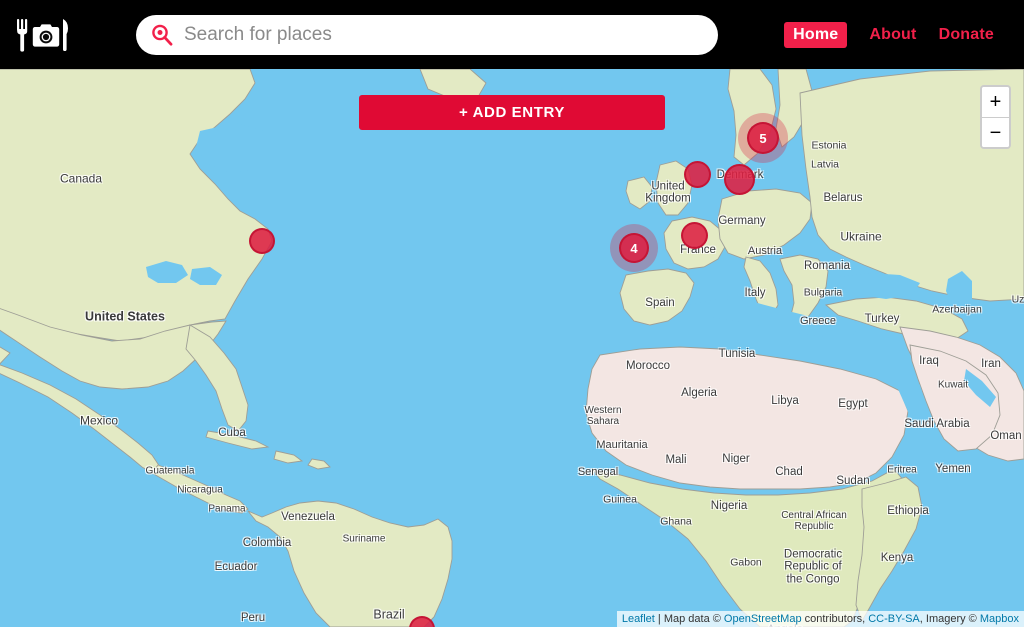 The image size is (1024, 627). I want to click on cluster-marker-france, so click(697, 174).